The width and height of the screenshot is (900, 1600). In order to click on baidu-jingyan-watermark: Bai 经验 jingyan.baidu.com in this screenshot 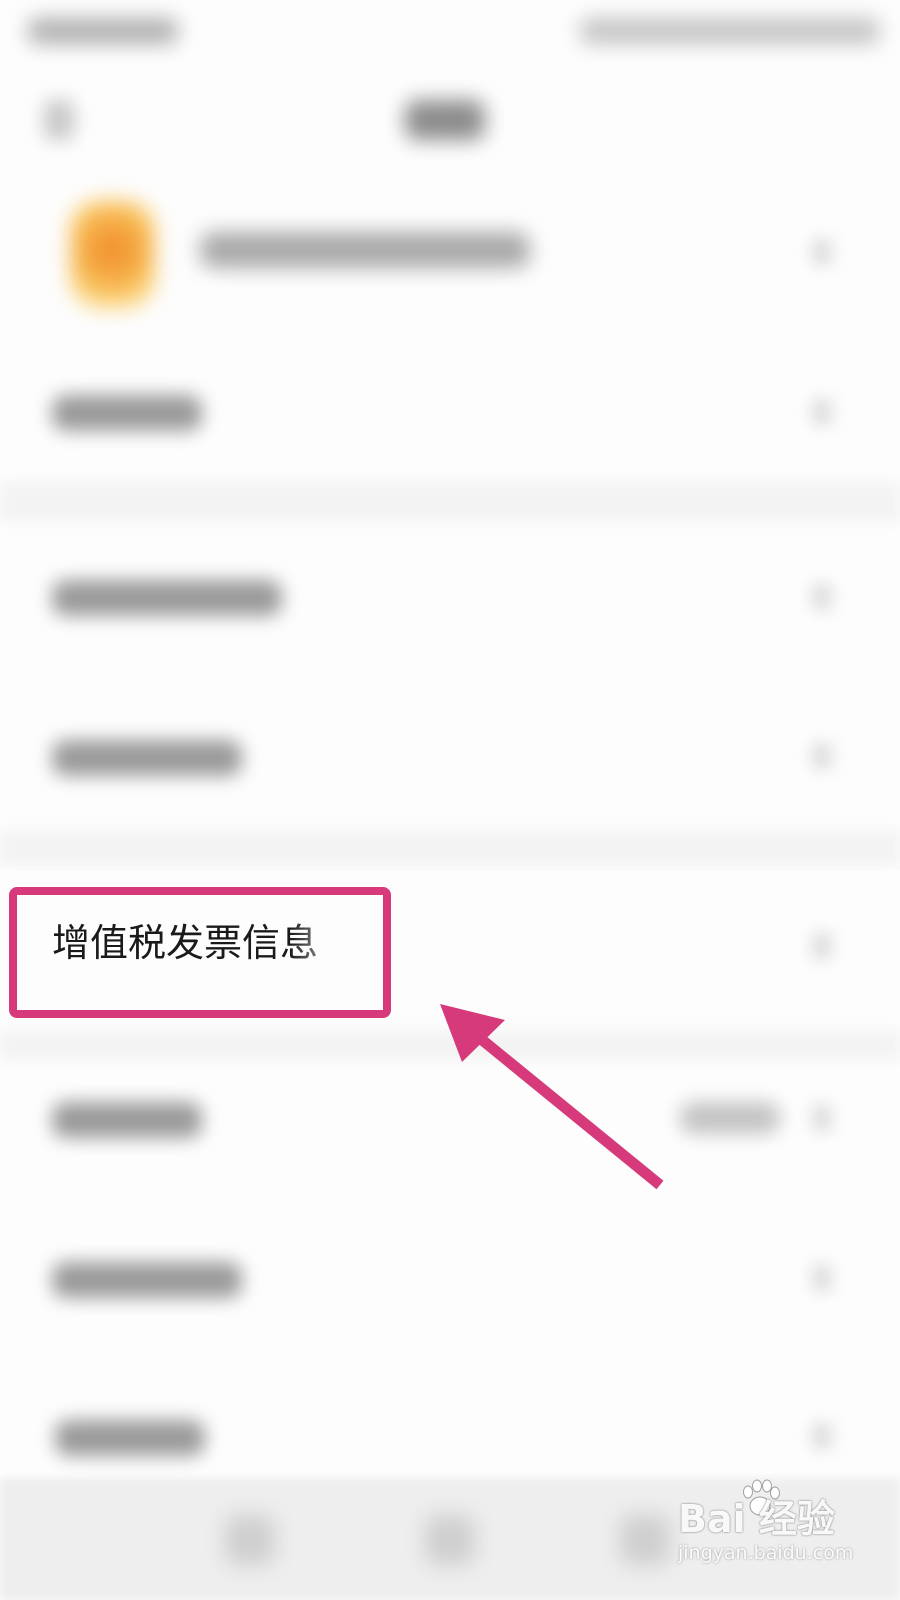, I will do `click(778, 1533)`.